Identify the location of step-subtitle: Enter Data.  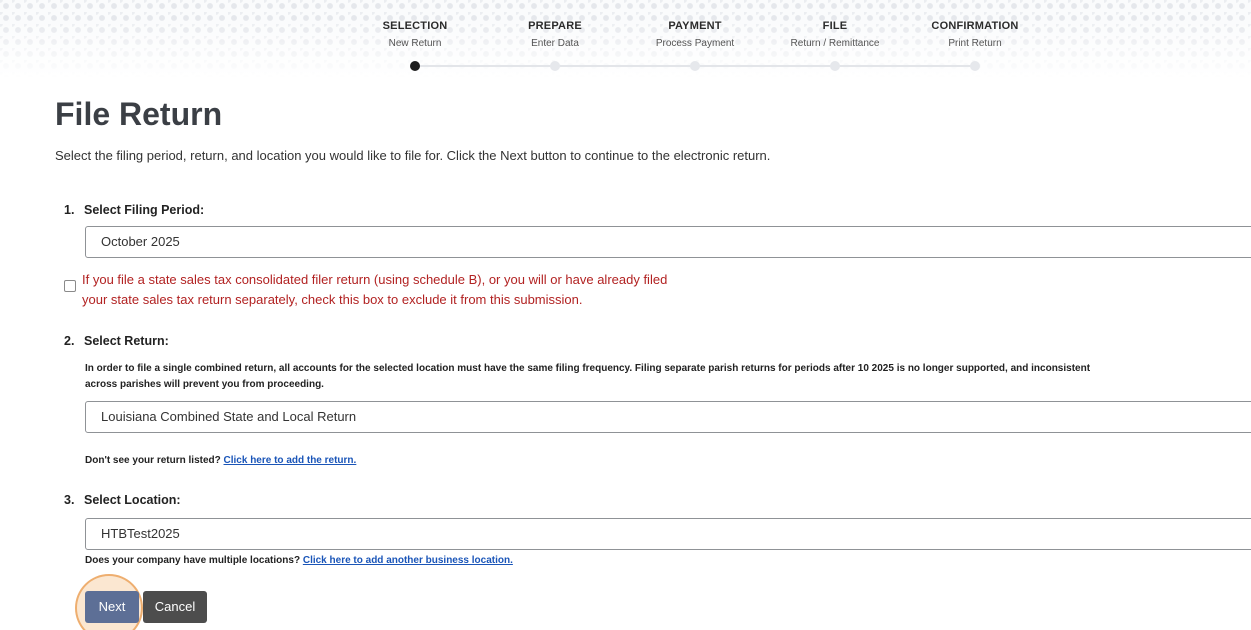
(555, 43).